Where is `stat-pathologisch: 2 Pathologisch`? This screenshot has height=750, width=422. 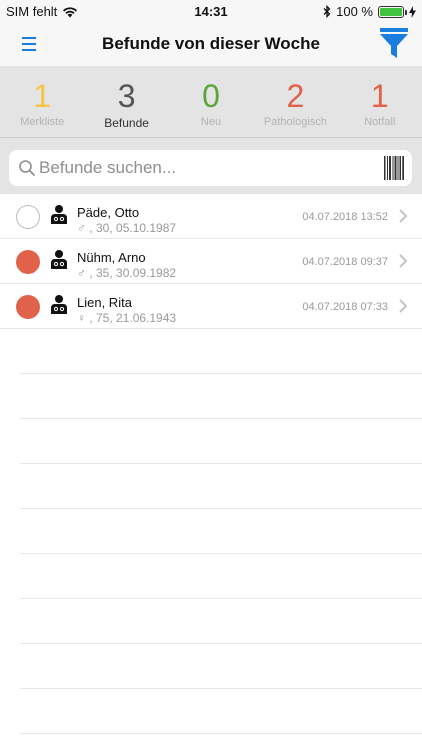
stat-pathologisch: 2 Pathologisch is located at coordinates (295, 101).